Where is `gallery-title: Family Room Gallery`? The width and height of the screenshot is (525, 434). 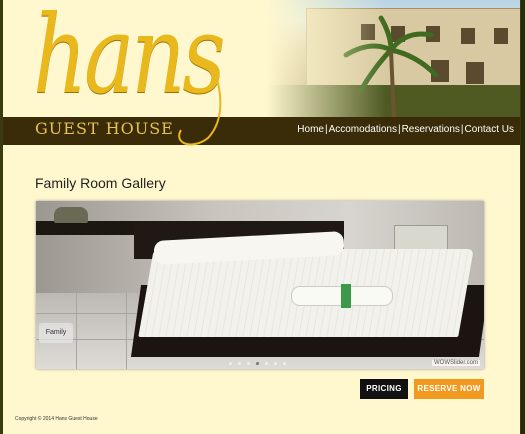 gallery-title: Family Room Gallery is located at coordinates (100, 183).